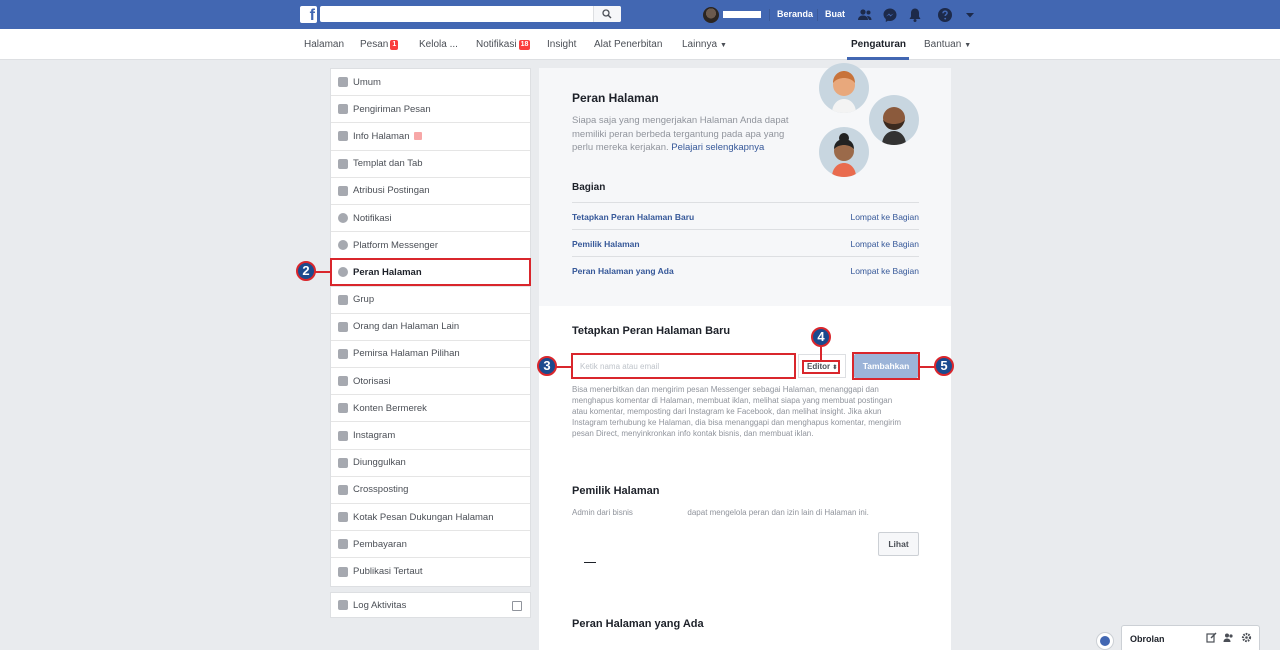 This screenshot has height=650, width=1280. Describe the element at coordinates (364, 300) in the screenshot. I see `sidebar-item-label: Grup` at that location.